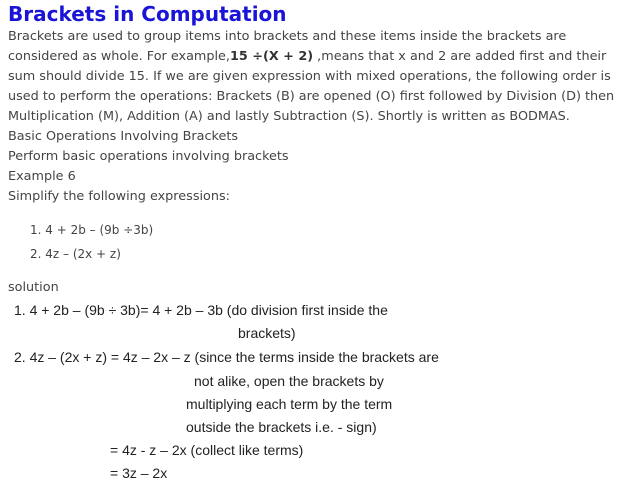 The image size is (629, 500). What do you see at coordinates (123, 136) in the screenshot?
I see `subheading-basic-operations: Basic Operations Involving Brackets` at bounding box center [123, 136].